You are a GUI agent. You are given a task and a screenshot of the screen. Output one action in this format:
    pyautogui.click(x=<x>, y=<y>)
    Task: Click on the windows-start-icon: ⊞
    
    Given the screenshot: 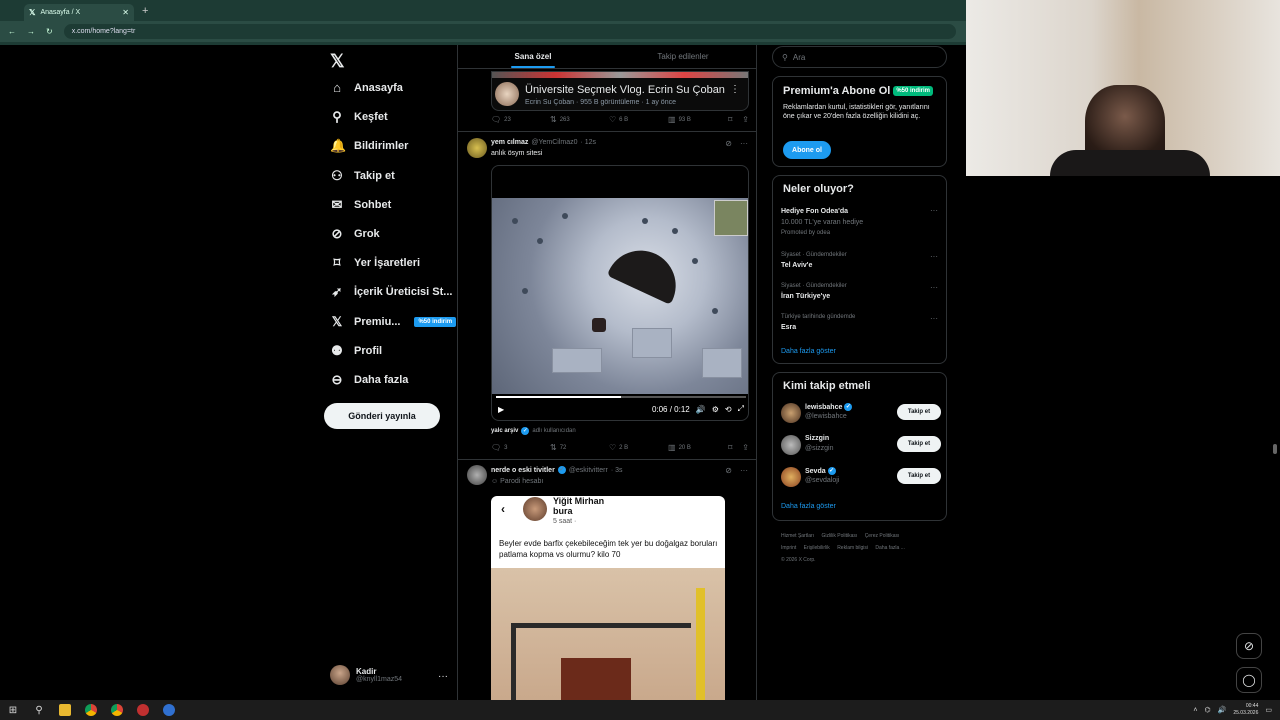 What is the action you would take?
    pyautogui.click(x=13, y=710)
    